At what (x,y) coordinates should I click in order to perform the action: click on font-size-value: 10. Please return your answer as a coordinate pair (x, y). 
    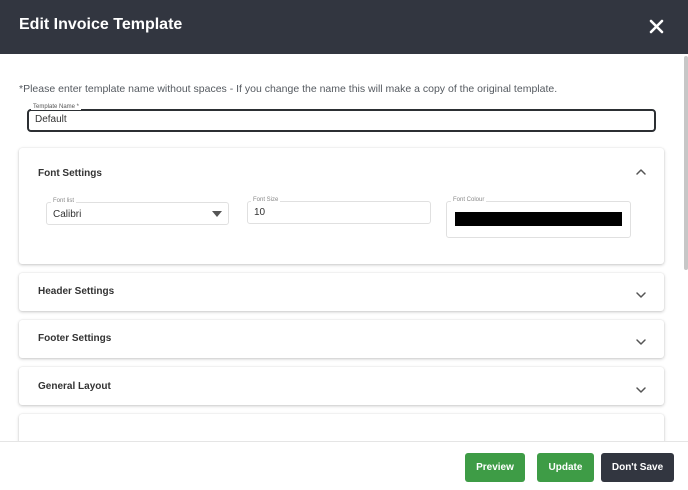
    Looking at the image, I should click on (260, 212).